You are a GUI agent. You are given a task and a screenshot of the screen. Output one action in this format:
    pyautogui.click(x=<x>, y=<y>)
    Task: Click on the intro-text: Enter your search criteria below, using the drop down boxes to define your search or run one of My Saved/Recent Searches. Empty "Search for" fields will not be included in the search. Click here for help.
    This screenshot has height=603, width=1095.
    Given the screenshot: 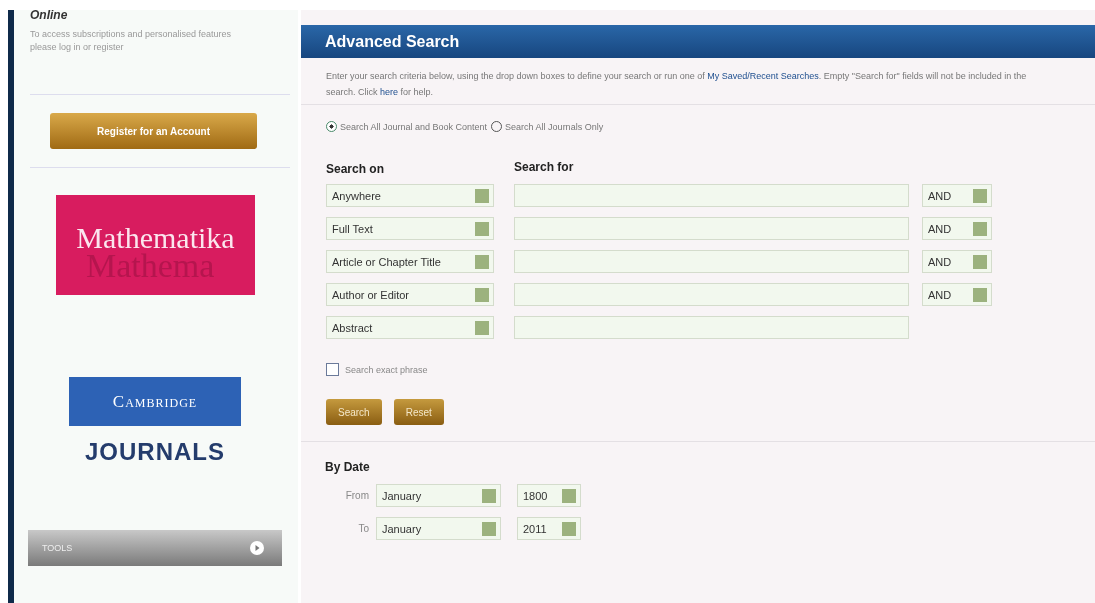 What is the action you would take?
    pyautogui.click(x=677, y=84)
    